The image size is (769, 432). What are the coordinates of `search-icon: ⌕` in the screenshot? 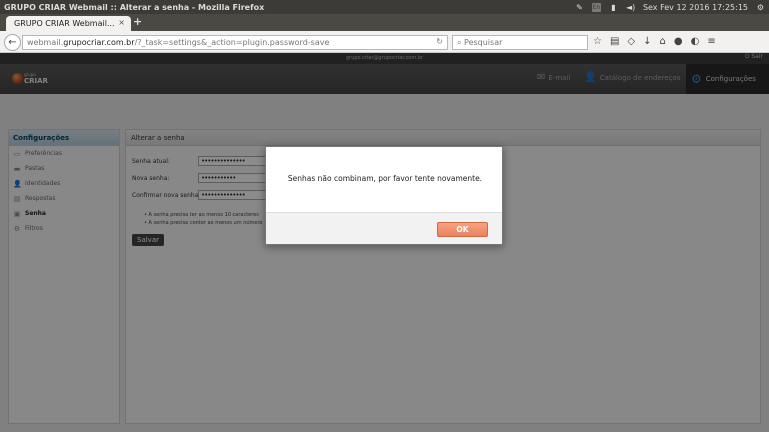 It's located at (459, 42).